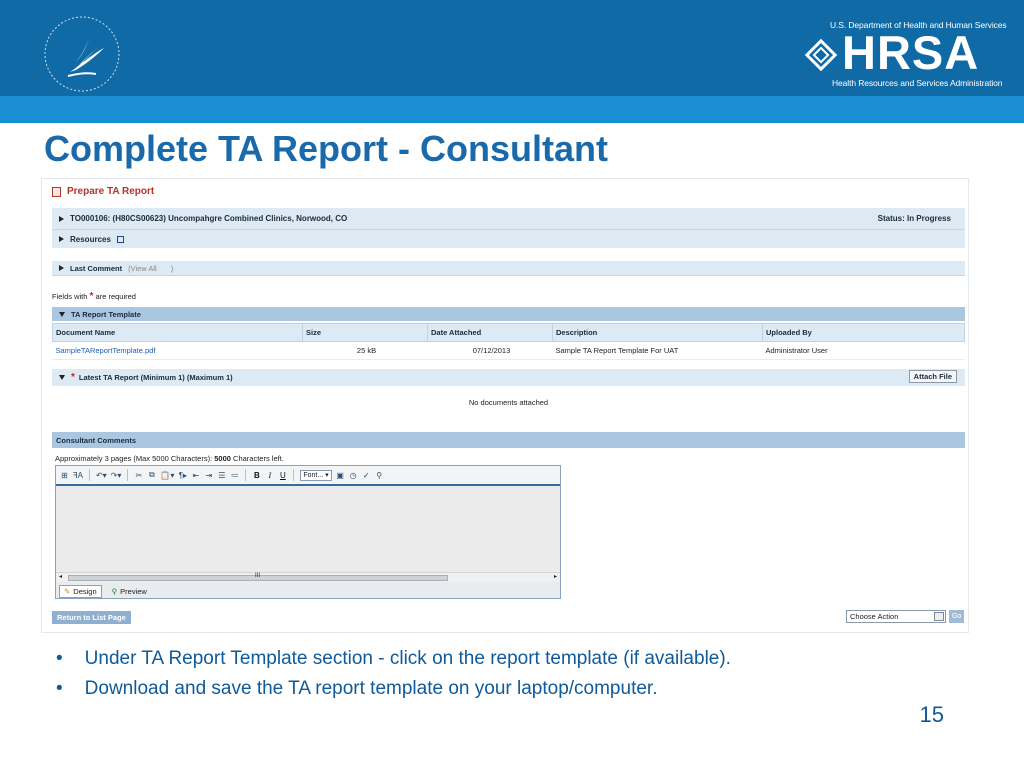 This screenshot has height=768, width=1024. I want to click on outdent-icon: ⇤, so click(195, 475).